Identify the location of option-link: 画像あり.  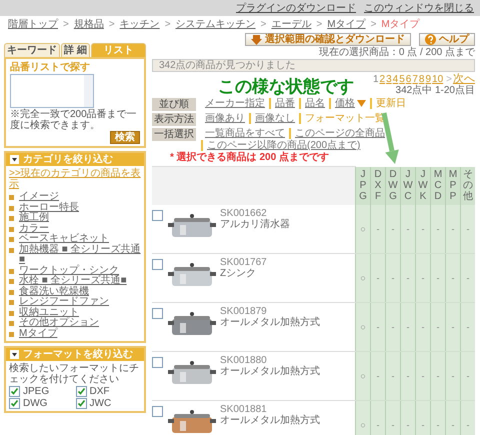
(225, 118).